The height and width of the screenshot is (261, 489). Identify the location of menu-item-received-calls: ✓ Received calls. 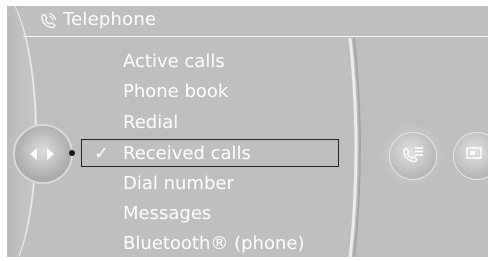
(210, 153).